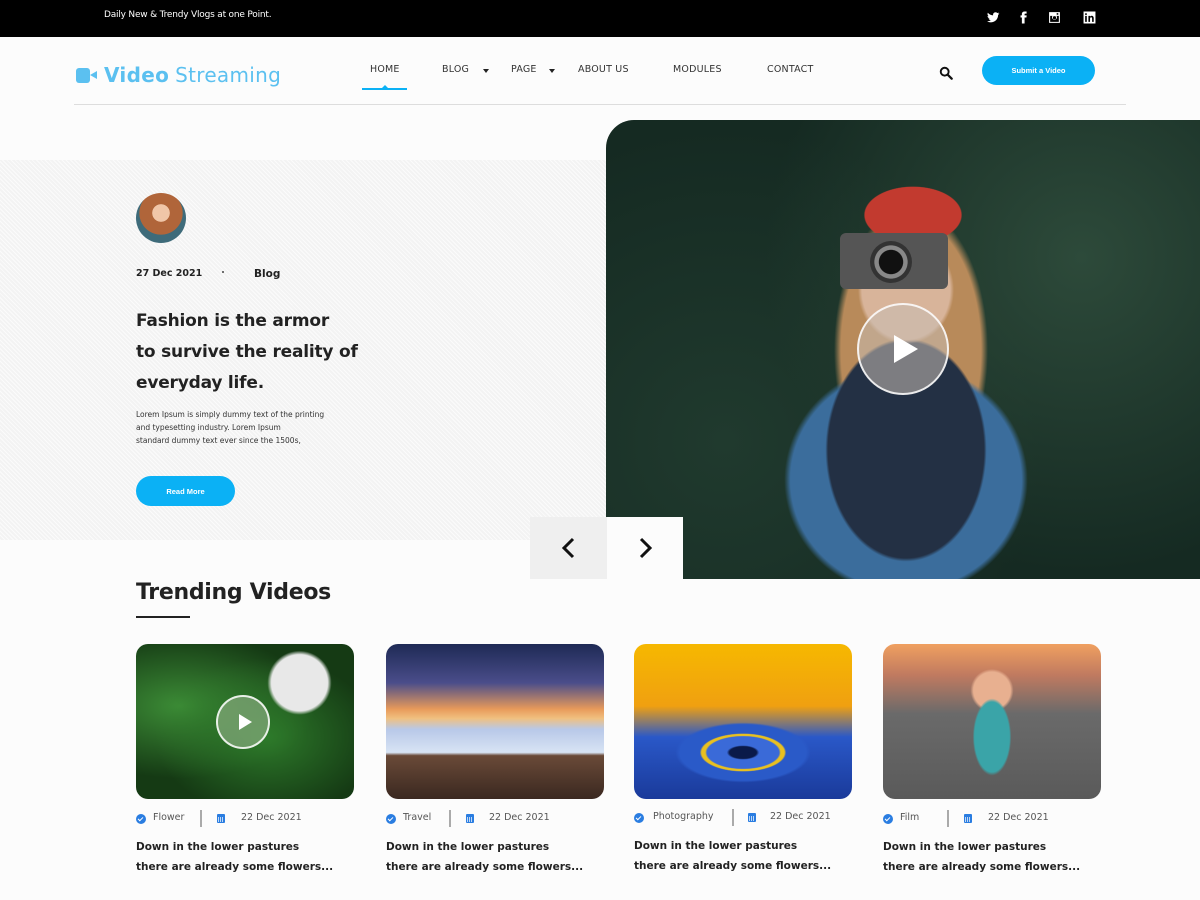  Describe the element at coordinates (946, 72) in the screenshot. I see `search-icon` at that location.